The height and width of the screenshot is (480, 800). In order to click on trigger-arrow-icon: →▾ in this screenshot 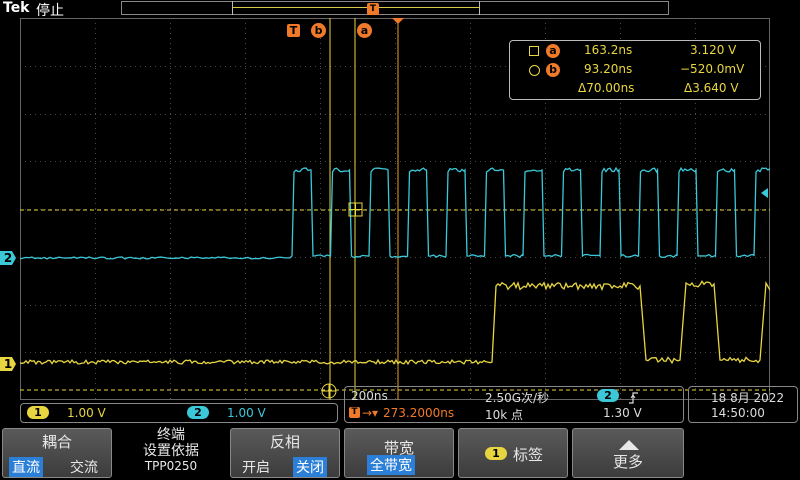, I will do `click(370, 413)`.